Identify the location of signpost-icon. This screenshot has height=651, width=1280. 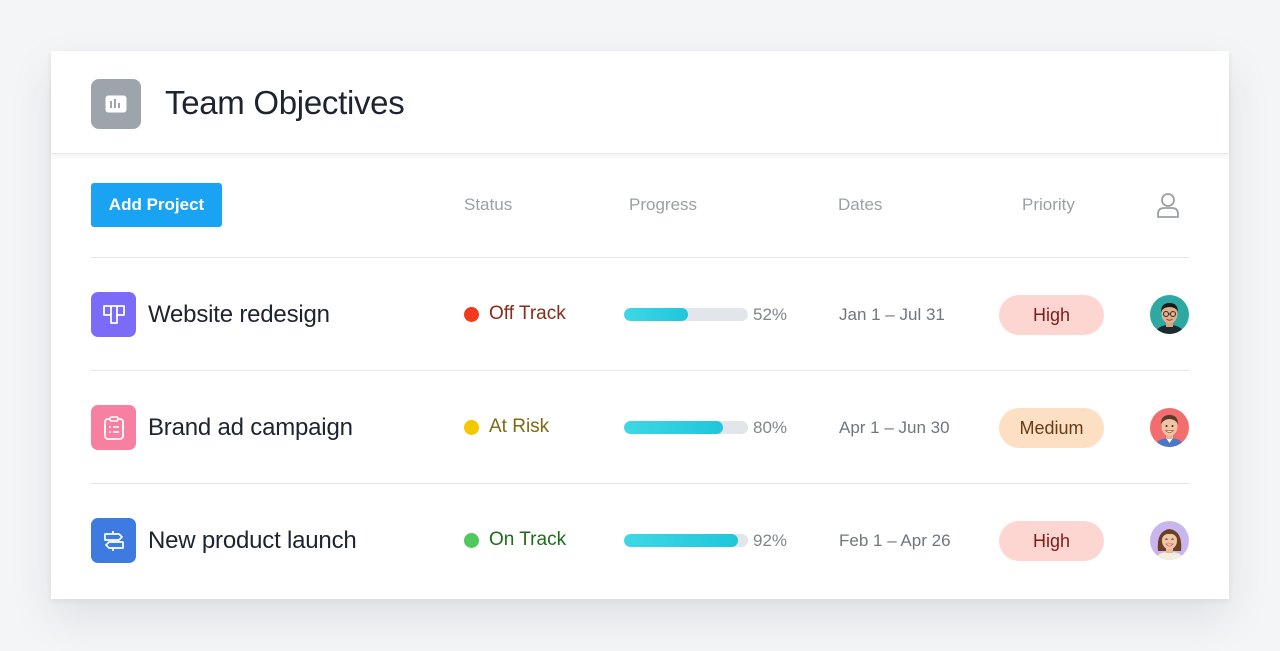
(113, 540).